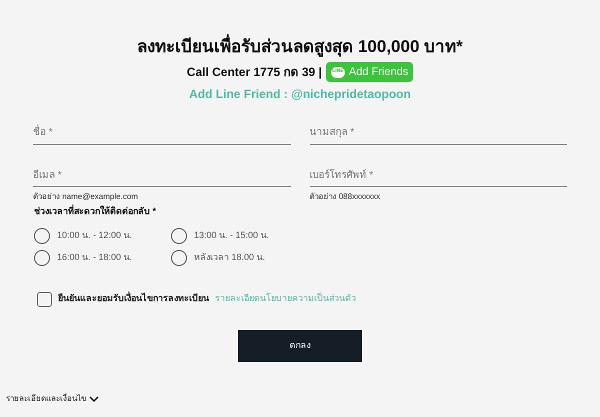  I want to click on input-field: เบอร์โทรศัพท์ *, so click(438, 176).